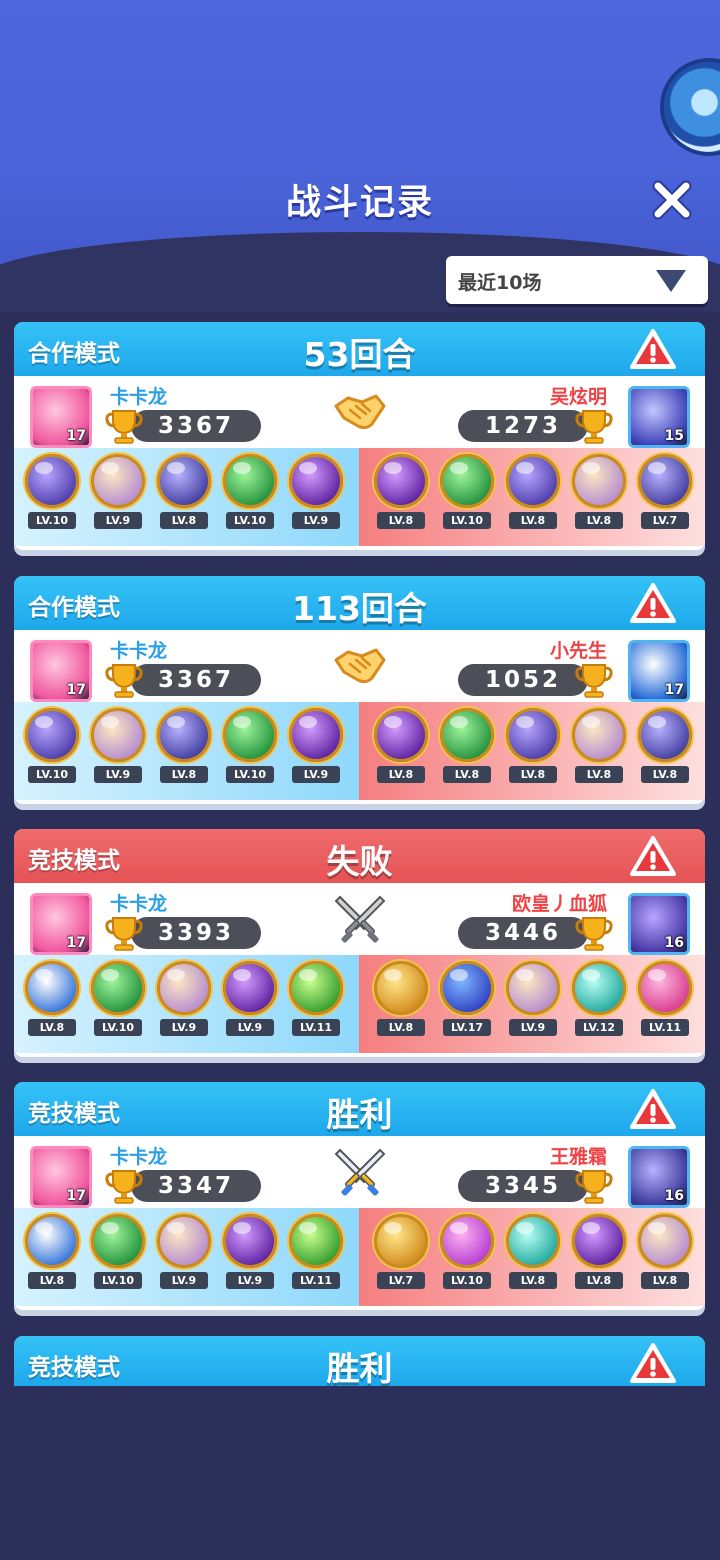 This screenshot has height=1560, width=720. I want to click on opponent-avatar: 17, so click(659, 671).